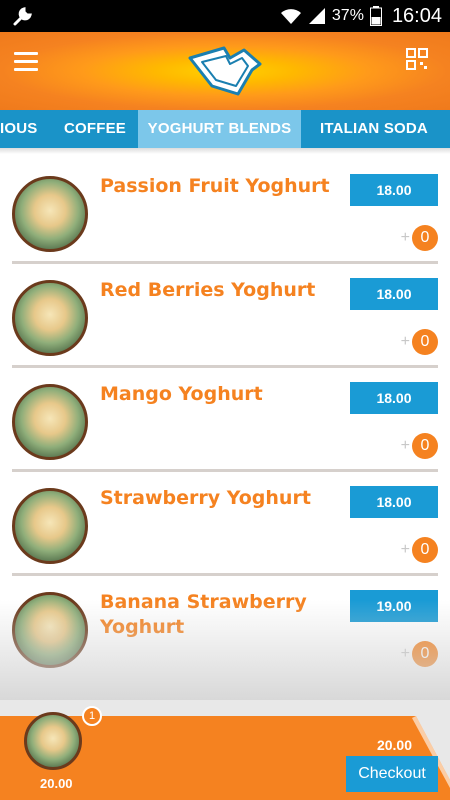  What do you see at coordinates (26, 129) in the screenshot?
I see `tab-previous: IOUS` at bounding box center [26, 129].